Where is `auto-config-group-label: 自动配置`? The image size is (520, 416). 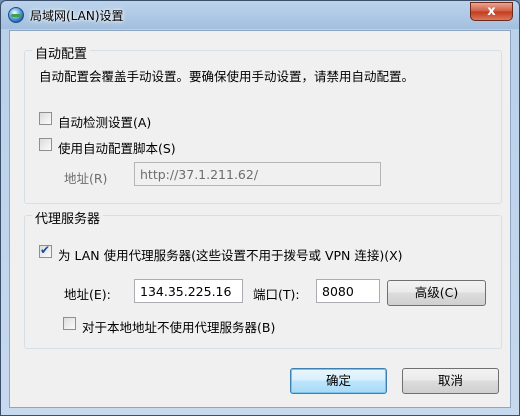
auto-config-group-label: 自动配置 is located at coordinates (61, 52).